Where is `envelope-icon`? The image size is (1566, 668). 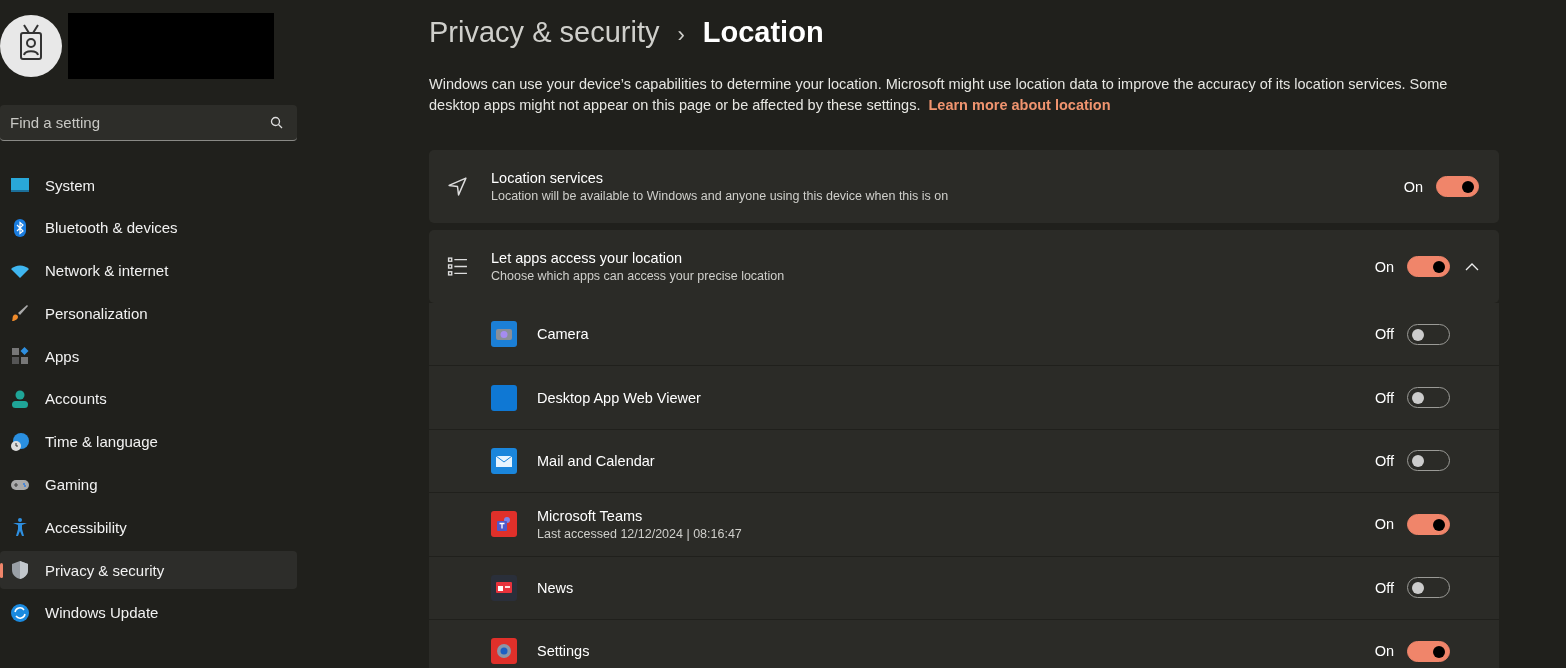
envelope-icon is located at coordinates (504, 460).